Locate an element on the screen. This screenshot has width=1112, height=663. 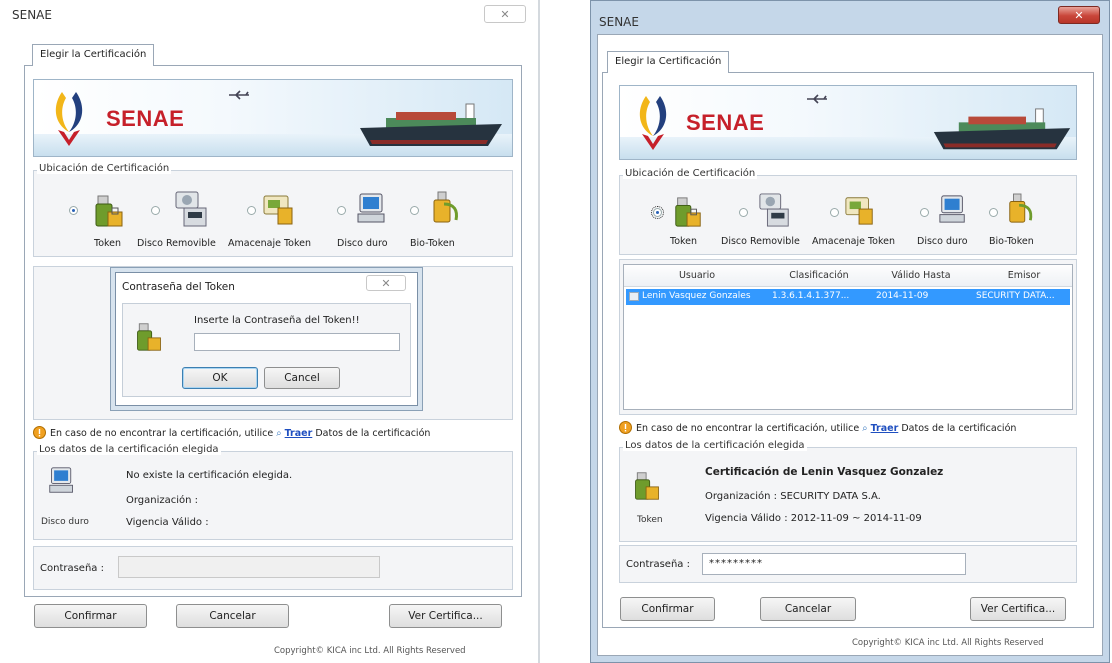
dialog-cancel-button: Cancel is located at coordinates (302, 378).